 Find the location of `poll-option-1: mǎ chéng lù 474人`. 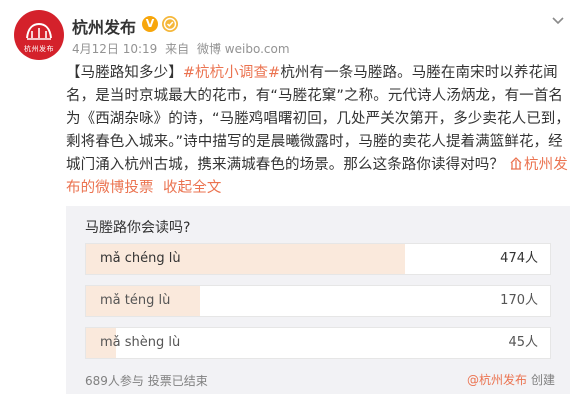

poll-option-1: mǎ chéng lù 474人 is located at coordinates (318, 259).